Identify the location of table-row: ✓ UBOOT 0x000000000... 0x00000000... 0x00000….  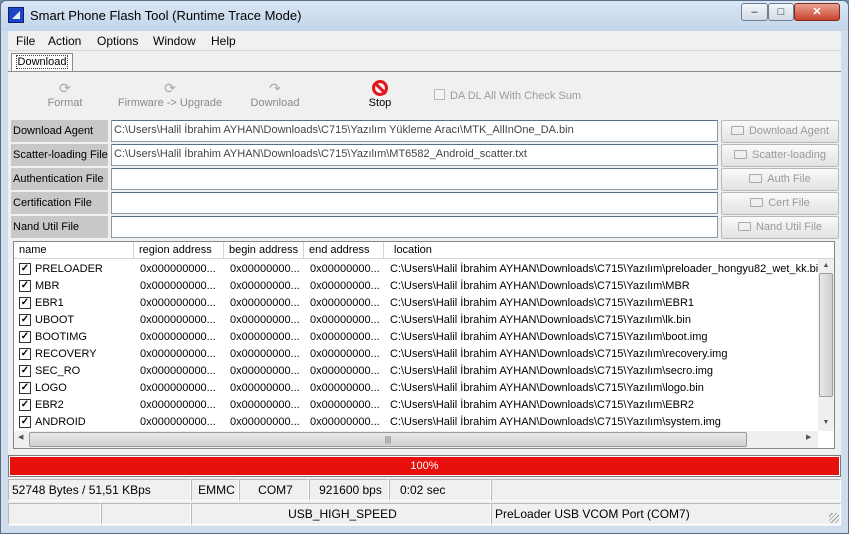
(416, 320).